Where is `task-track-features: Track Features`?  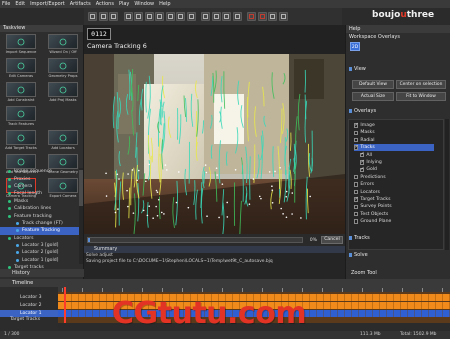 task-track-features: Track Features is located at coordinates (21, 117).